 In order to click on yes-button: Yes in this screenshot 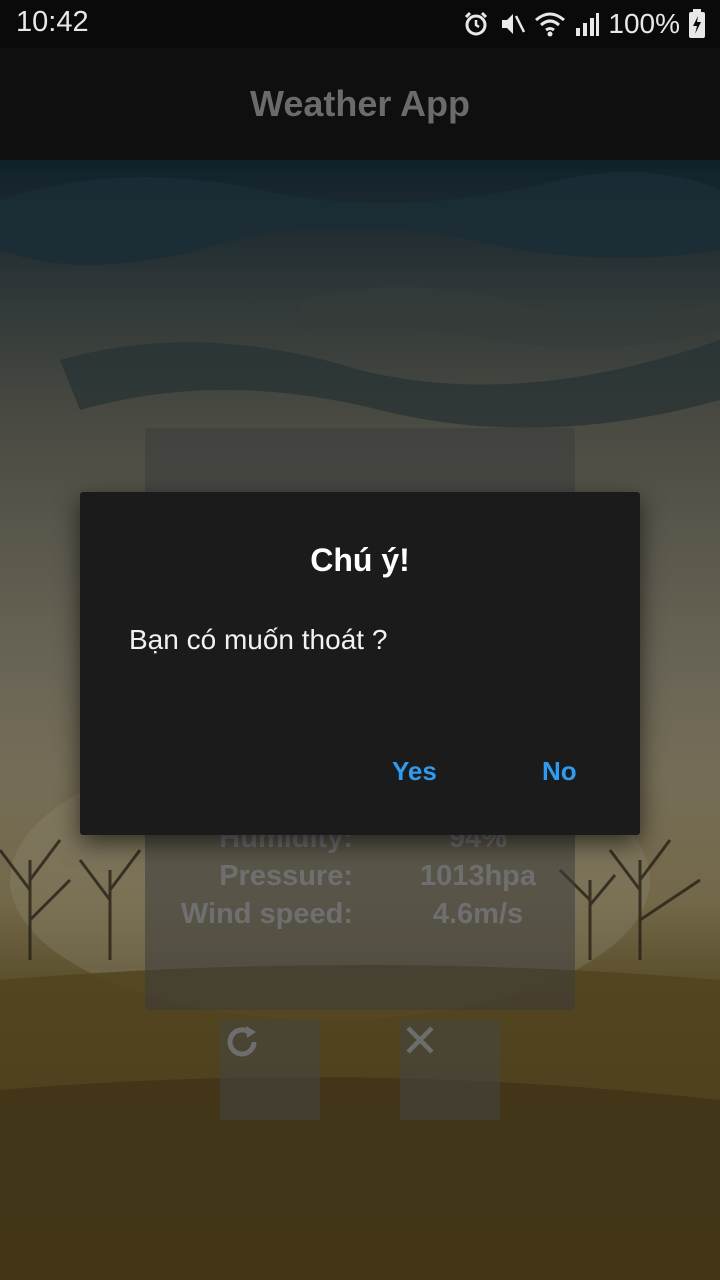, I will do `click(414, 771)`.